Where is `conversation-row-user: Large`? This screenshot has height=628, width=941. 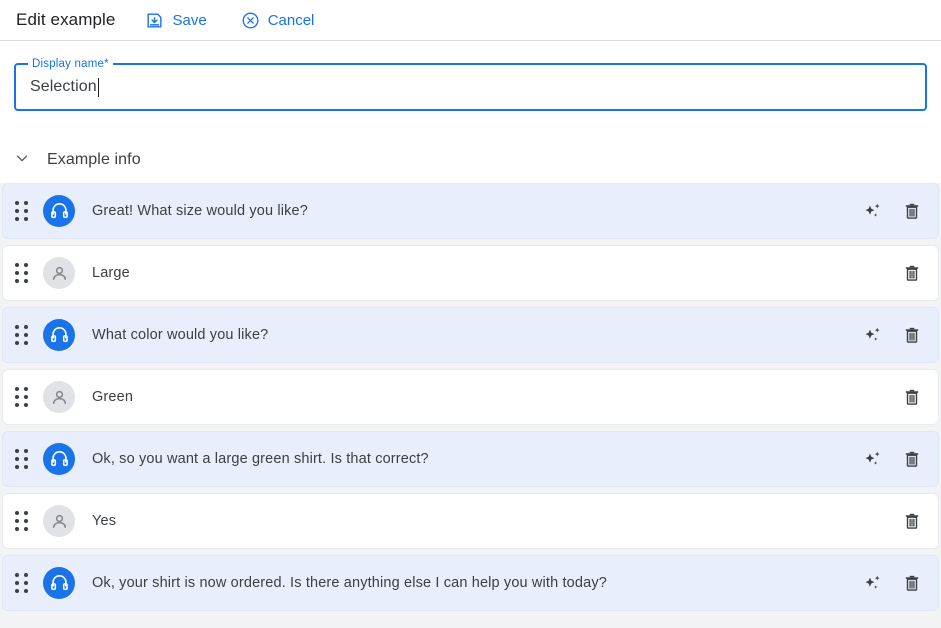
conversation-row-user: Large is located at coordinates (470, 273).